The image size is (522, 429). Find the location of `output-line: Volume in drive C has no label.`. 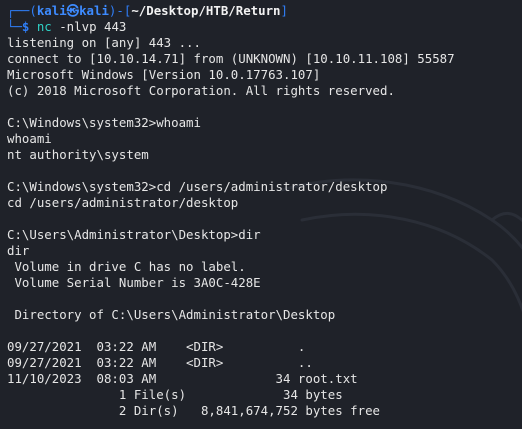

output-line: Volume in drive C has no label. is located at coordinates (126, 266).